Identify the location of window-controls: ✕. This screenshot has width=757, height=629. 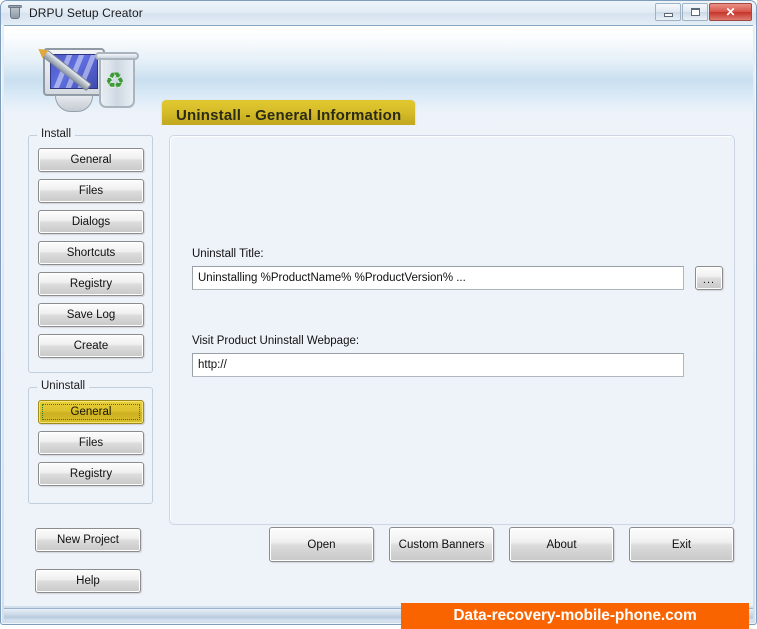
(703, 12).